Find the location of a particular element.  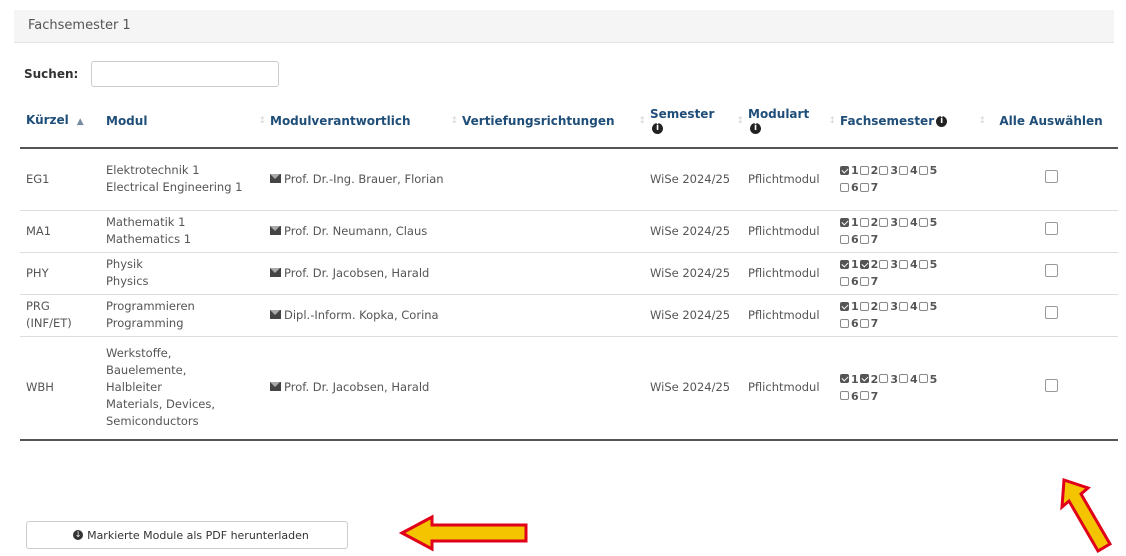

cell-modul: Programmieren Programming is located at coordinates (182, 315).